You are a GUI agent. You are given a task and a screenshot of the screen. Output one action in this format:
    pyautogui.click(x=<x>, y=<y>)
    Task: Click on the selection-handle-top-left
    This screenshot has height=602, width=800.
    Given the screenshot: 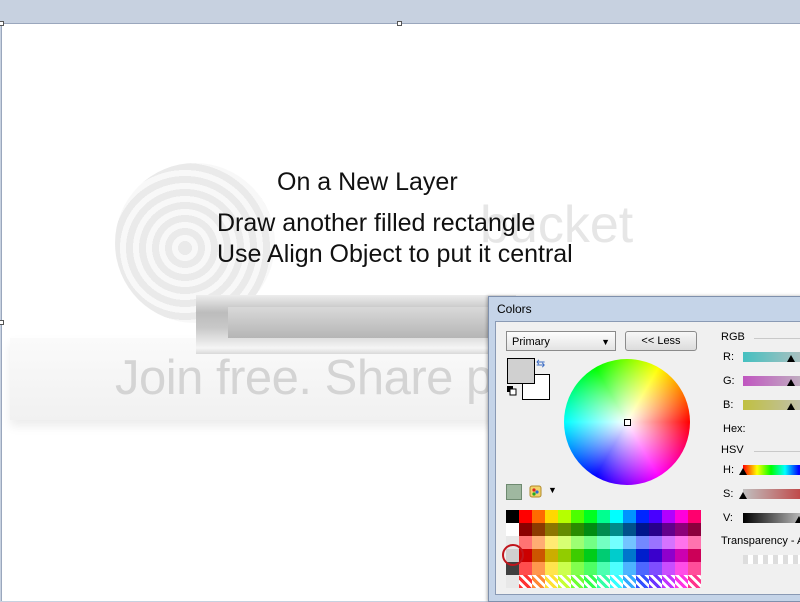 What is the action you would take?
    pyautogui.click(x=2, y=23)
    